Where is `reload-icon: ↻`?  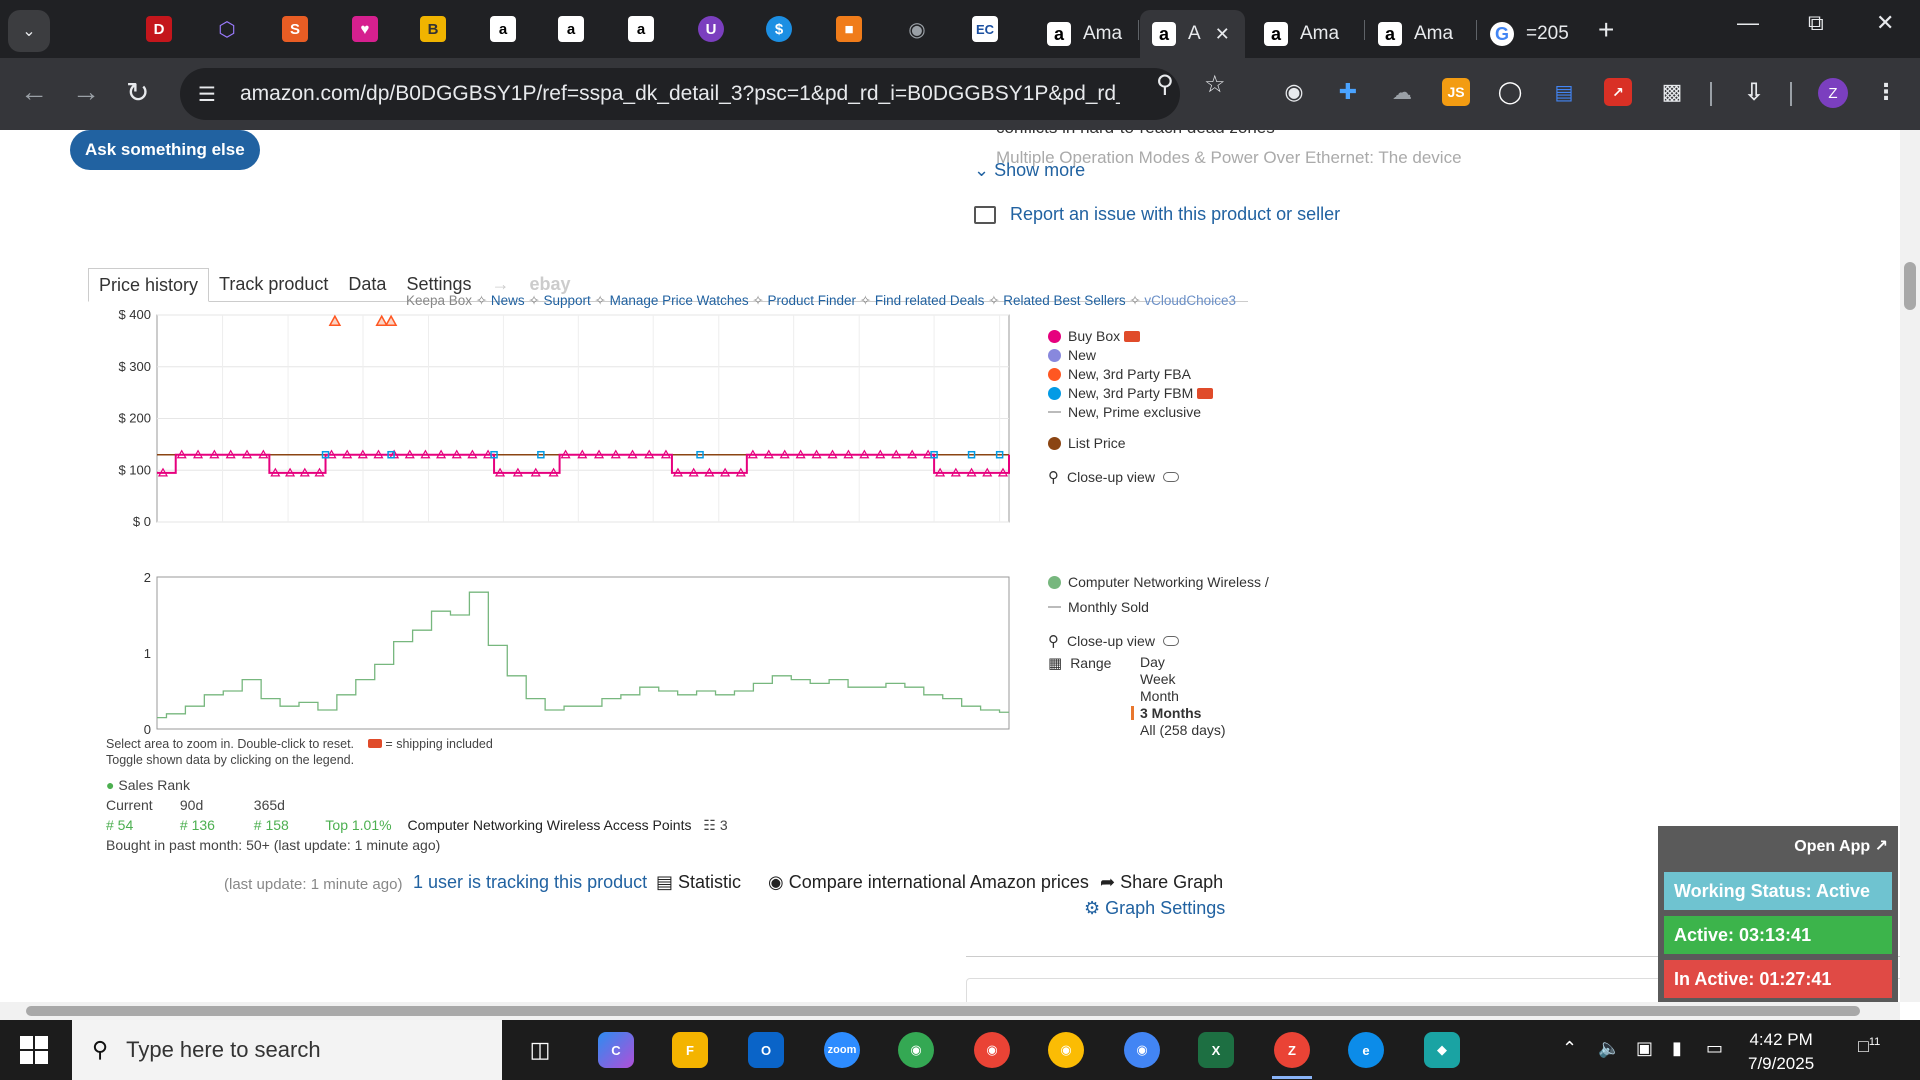 reload-icon: ↻ is located at coordinates (137, 92).